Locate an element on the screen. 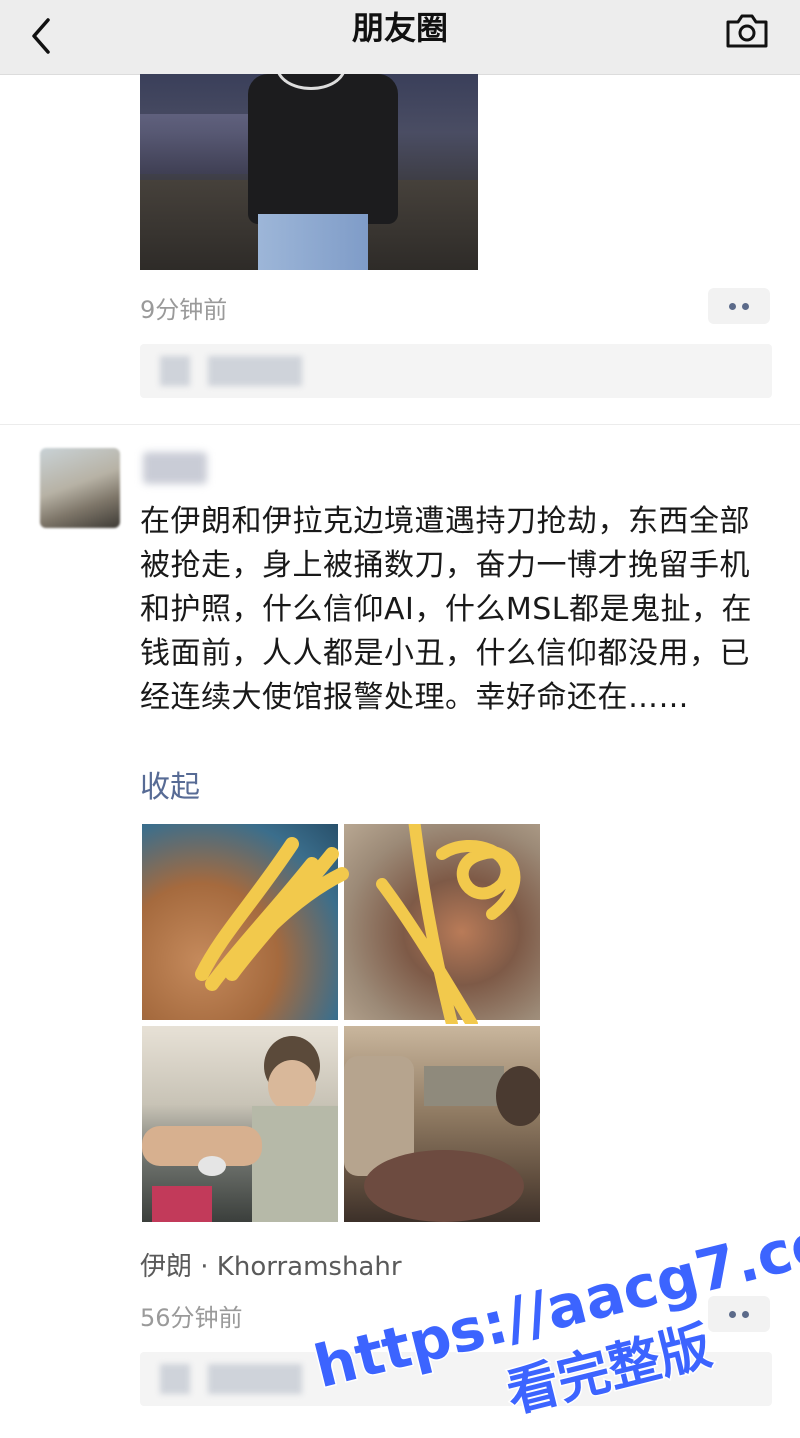 The width and height of the screenshot is (800, 1438). camera-button is located at coordinates (747, 30).